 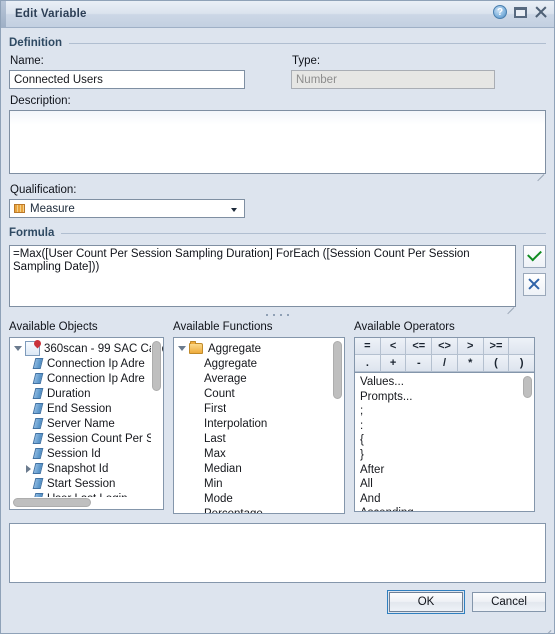 I want to click on operator-list-item: Ascending, so click(x=447, y=509).